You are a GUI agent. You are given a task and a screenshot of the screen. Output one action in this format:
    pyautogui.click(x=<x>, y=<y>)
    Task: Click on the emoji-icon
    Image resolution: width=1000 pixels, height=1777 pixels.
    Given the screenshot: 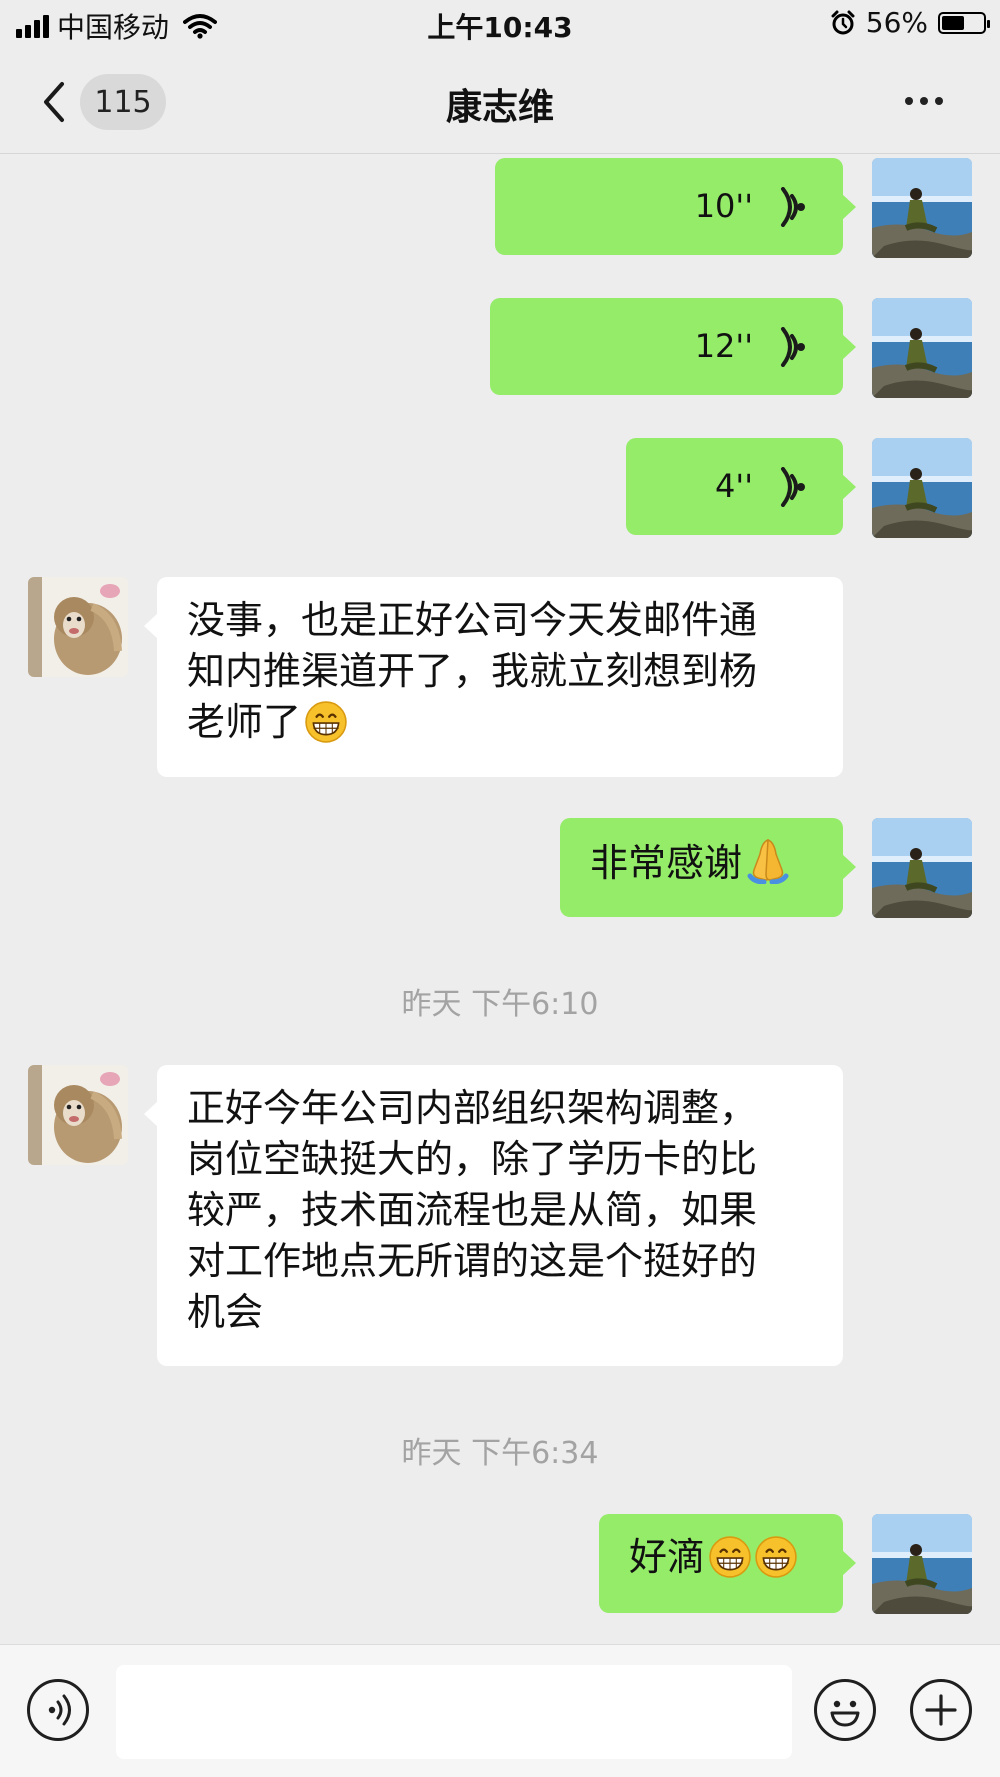 What is the action you would take?
    pyautogui.click(x=845, y=1713)
    